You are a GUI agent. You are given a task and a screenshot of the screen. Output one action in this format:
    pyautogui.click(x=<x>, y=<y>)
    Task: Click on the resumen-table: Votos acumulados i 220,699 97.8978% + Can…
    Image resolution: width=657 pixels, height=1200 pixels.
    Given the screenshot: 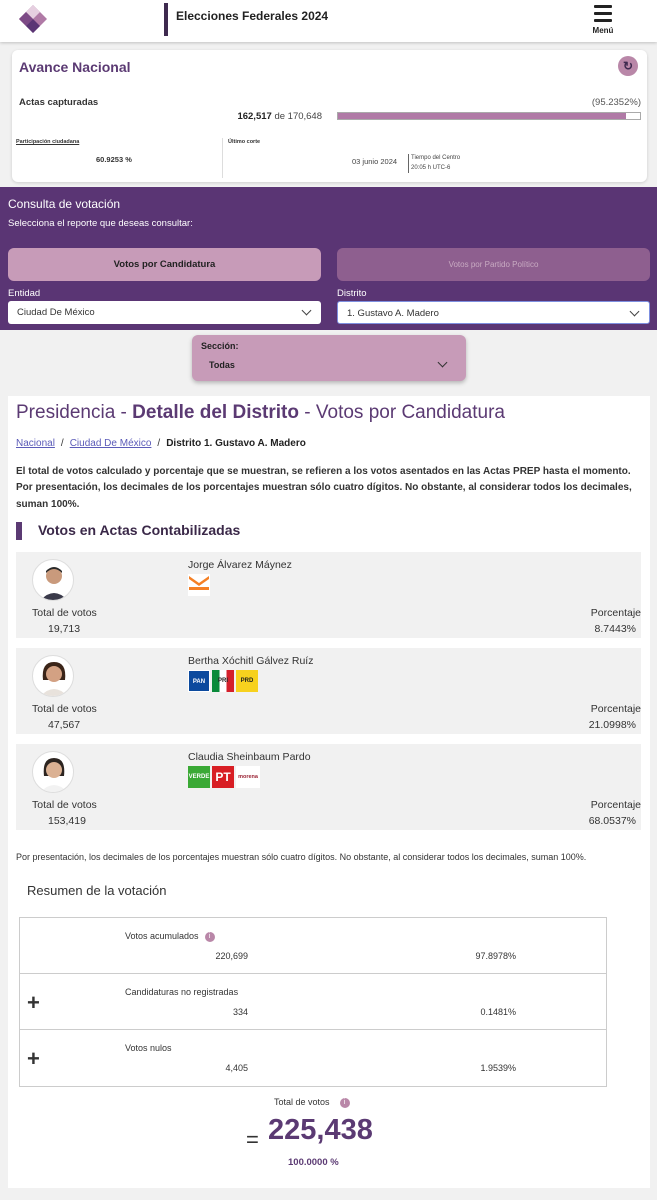 What is the action you would take?
    pyautogui.click(x=313, y=1002)
    